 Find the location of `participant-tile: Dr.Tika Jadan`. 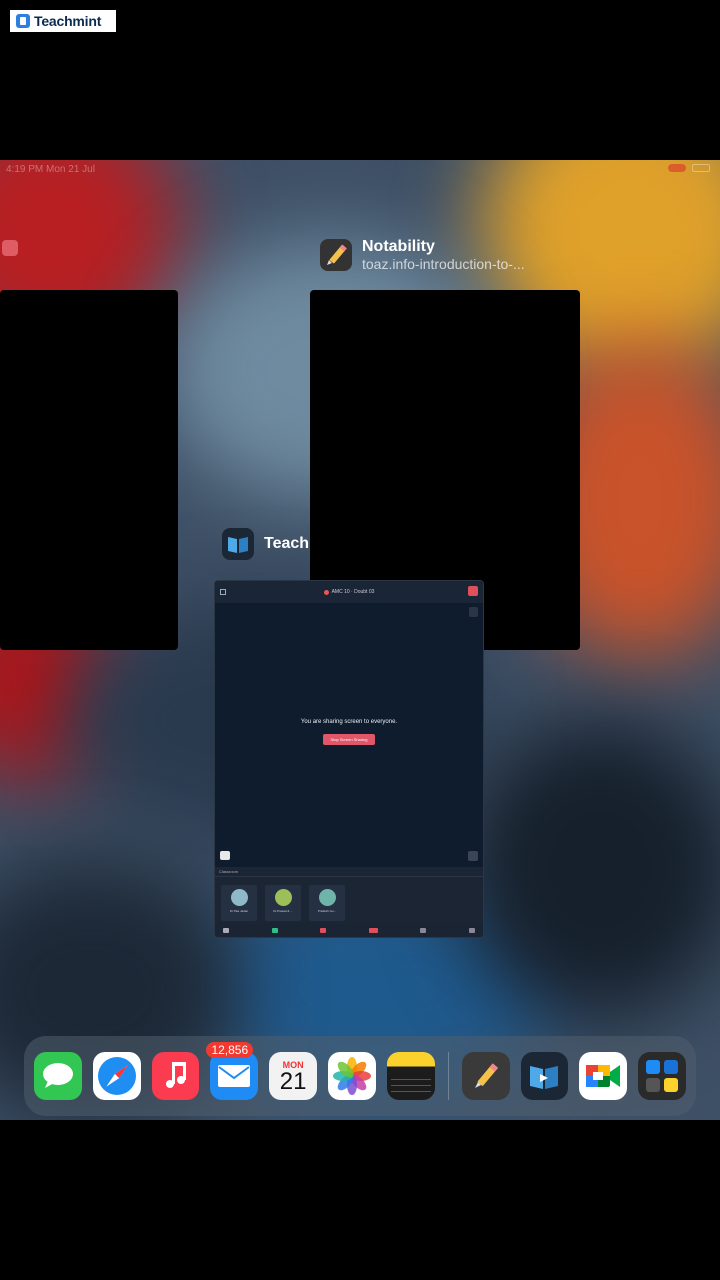

participant-tile: Dr.Tika Jadan is located at coordinates (239, 903).